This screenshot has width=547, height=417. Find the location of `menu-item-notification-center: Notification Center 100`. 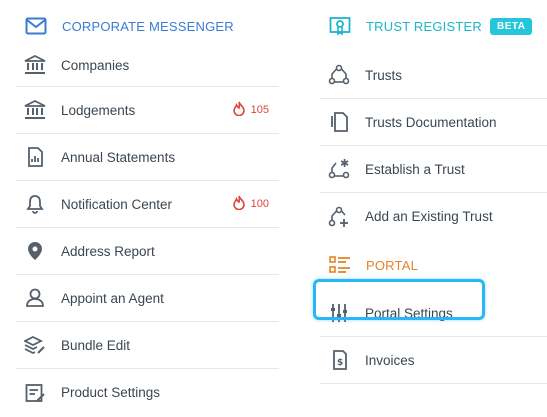

menu-item-notification-center: Notification Center 100 is located at coordinates (147, 204).